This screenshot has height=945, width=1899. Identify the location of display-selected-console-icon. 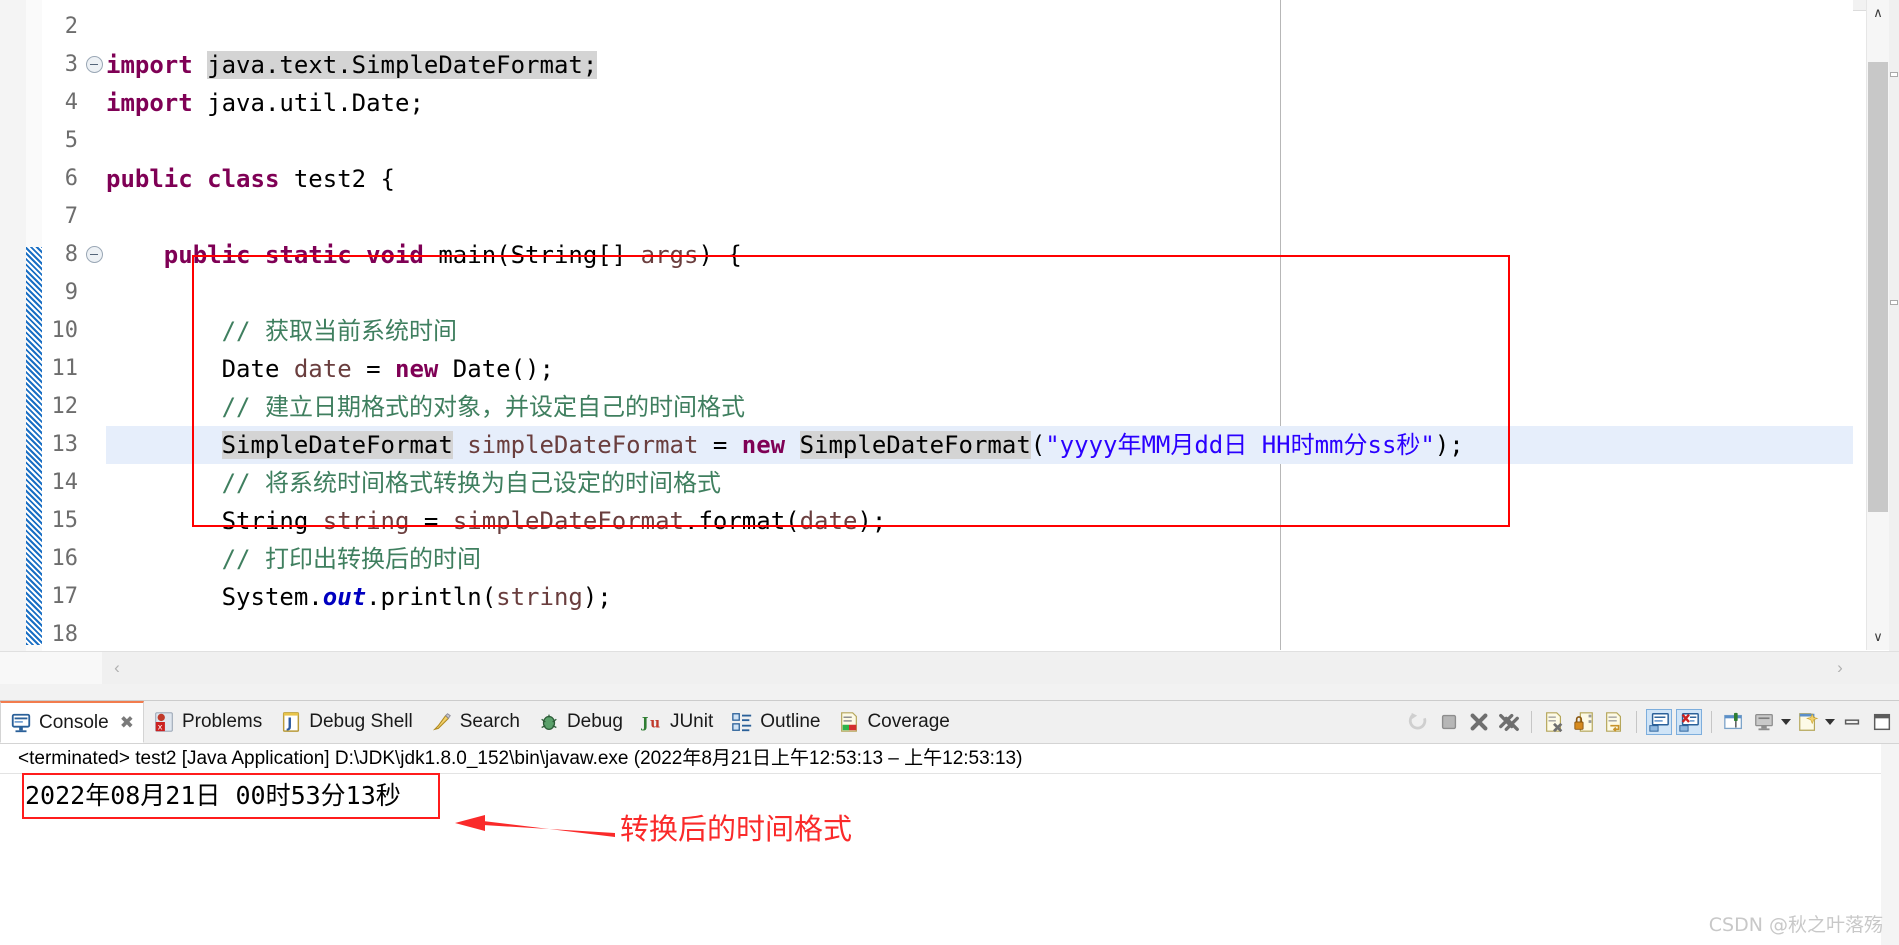
(1764, 722).